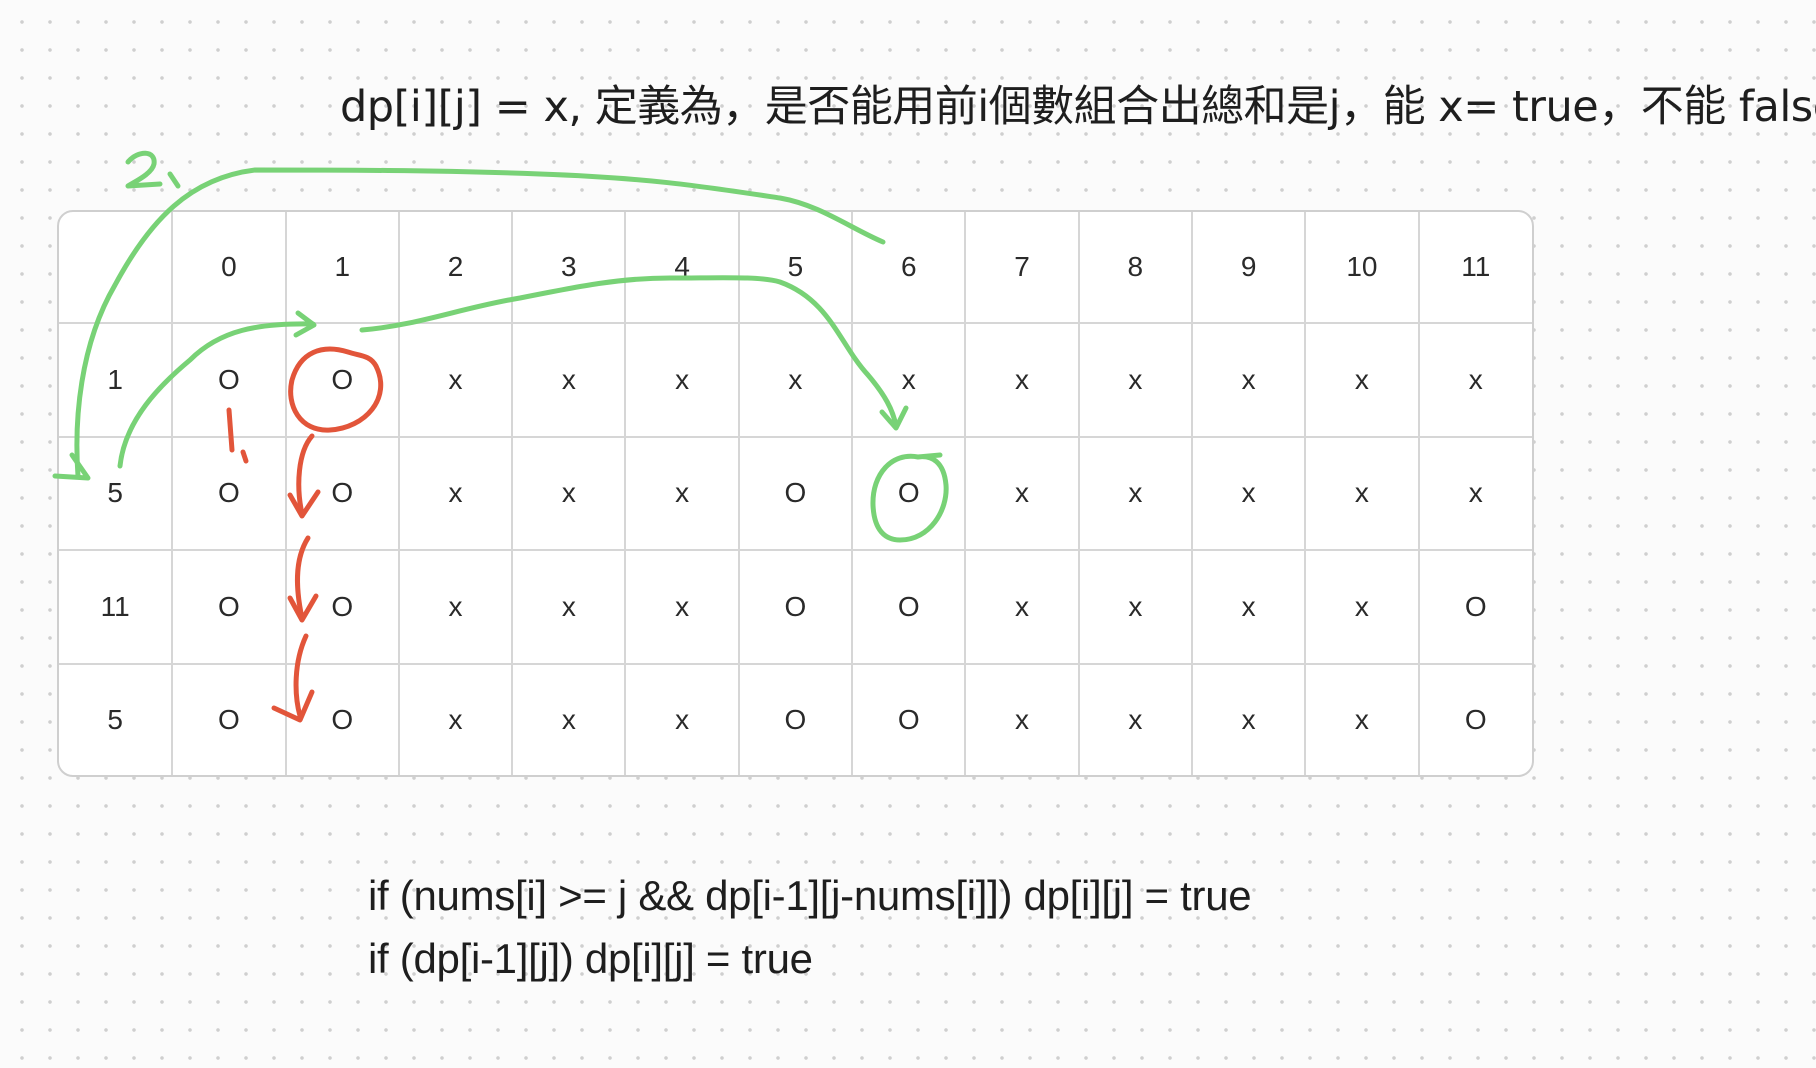  I want to click on table-row: 11 O Ox x x O Ox x x x O, so click(795, 607).